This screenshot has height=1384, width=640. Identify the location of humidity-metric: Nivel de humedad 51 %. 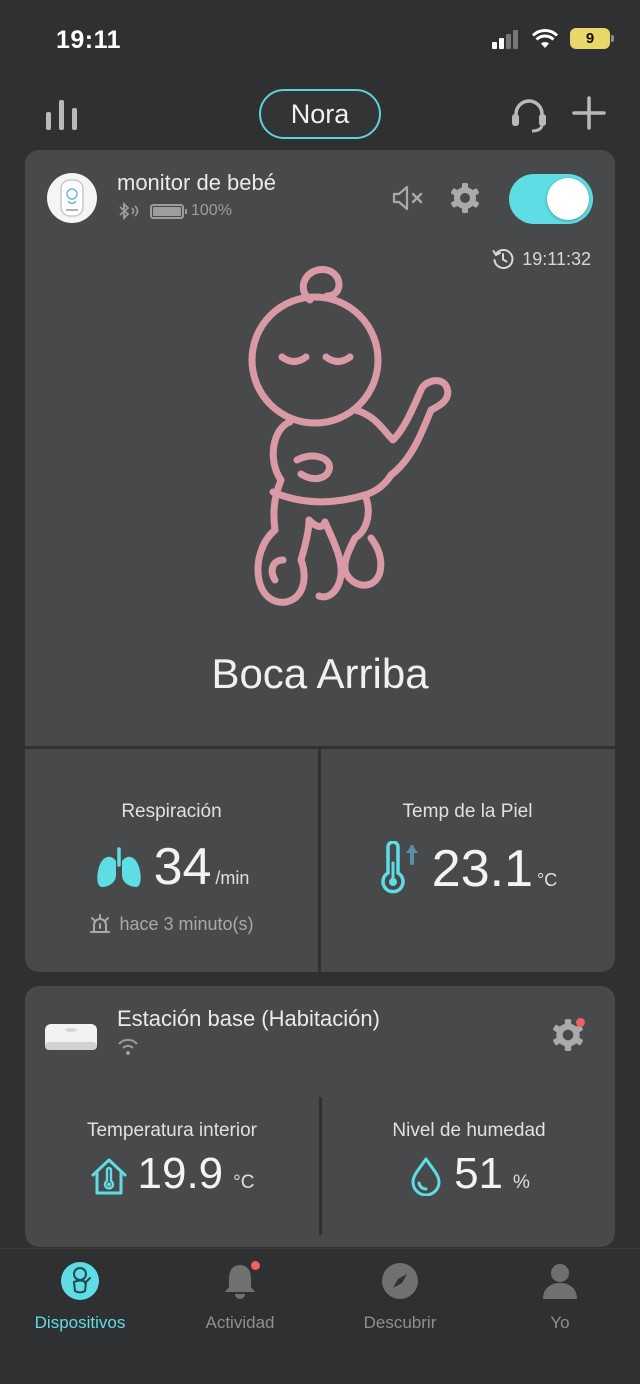
(468, 1166).